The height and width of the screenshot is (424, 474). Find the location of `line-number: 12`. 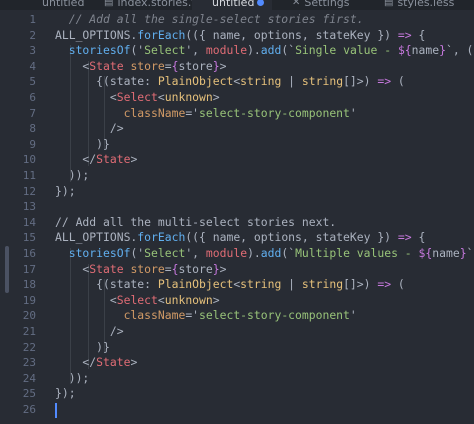

line-number: 12 is located at coordinates (29, 191).